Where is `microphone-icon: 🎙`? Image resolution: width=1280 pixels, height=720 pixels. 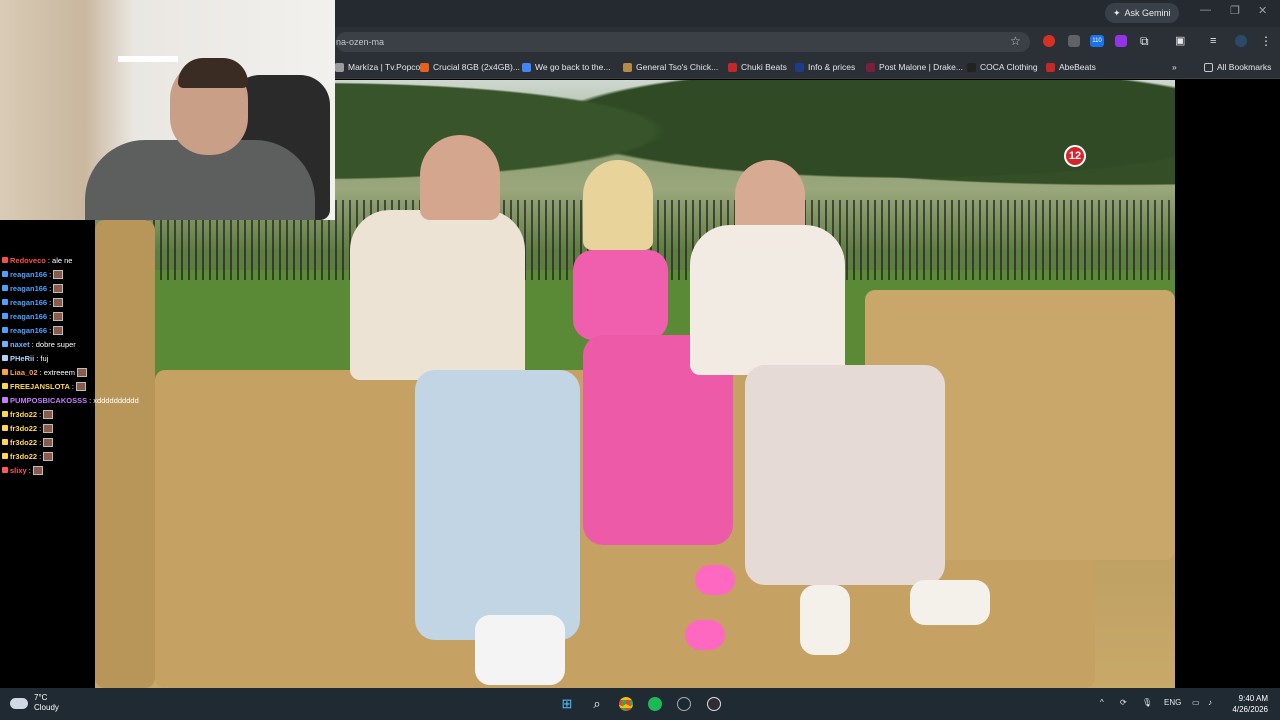 microphone-icon: 🎙 is located at coordinates (1147, 702).